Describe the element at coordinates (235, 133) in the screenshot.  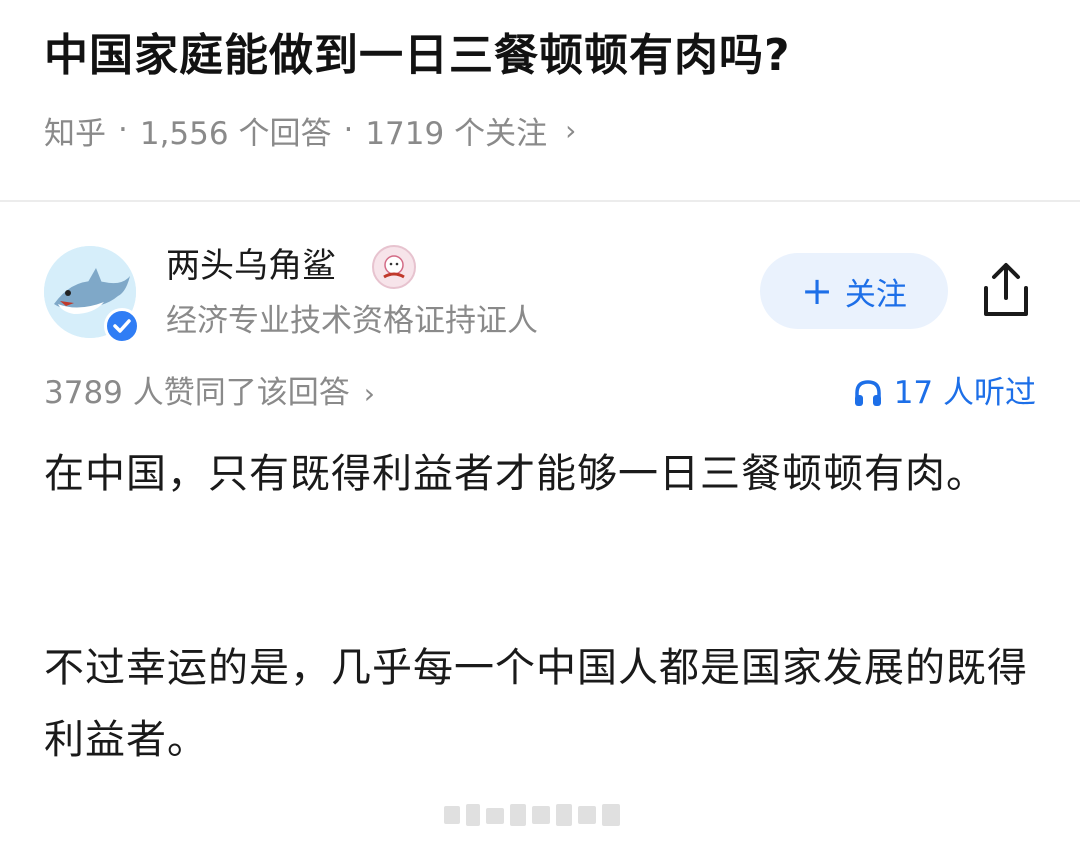
I see `answer-count: 1,556 个回答` at that location.